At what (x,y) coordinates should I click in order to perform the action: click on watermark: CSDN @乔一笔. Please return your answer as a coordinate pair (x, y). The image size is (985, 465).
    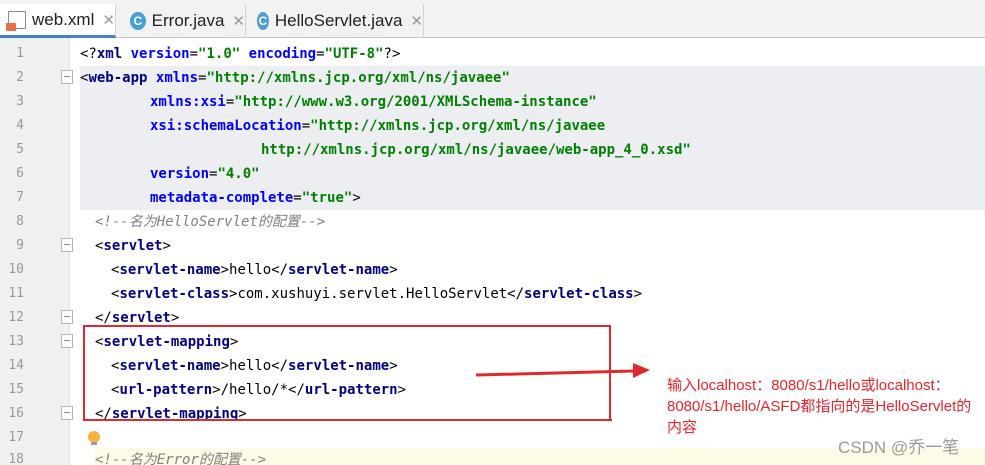
    Looking at the image, I should click on (899, 447).